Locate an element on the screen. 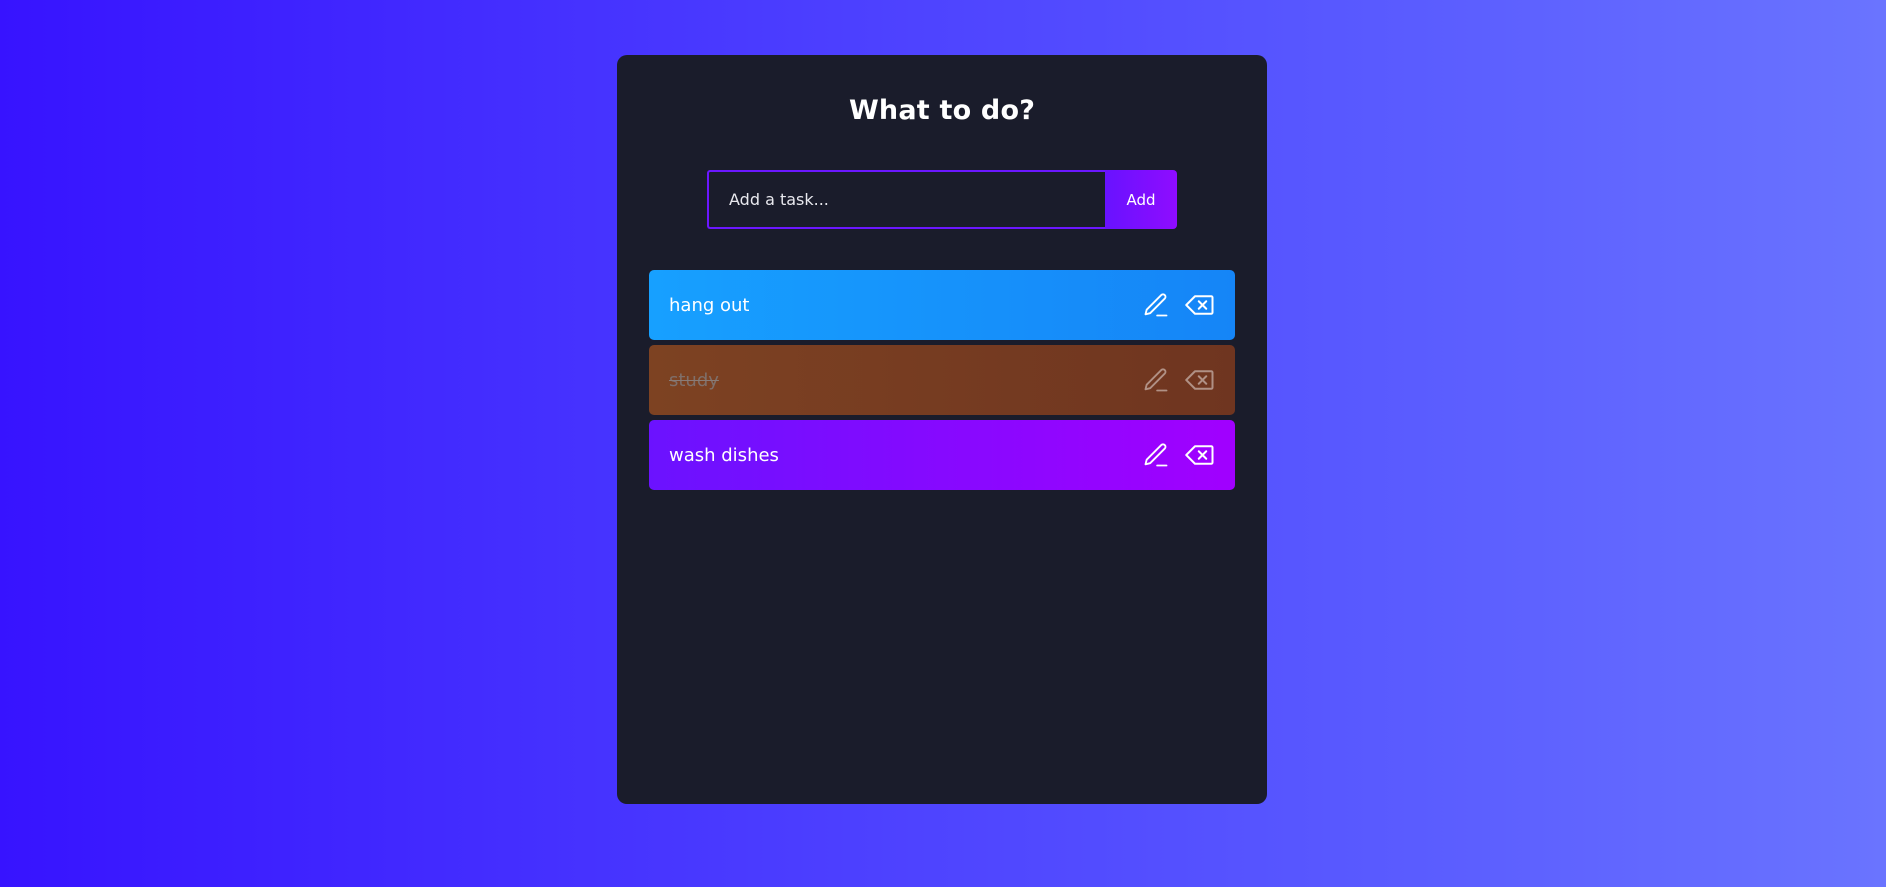 The height and width of the screenshot is (887, 1886). task-item-study: study is located at coordinates (942, 380).